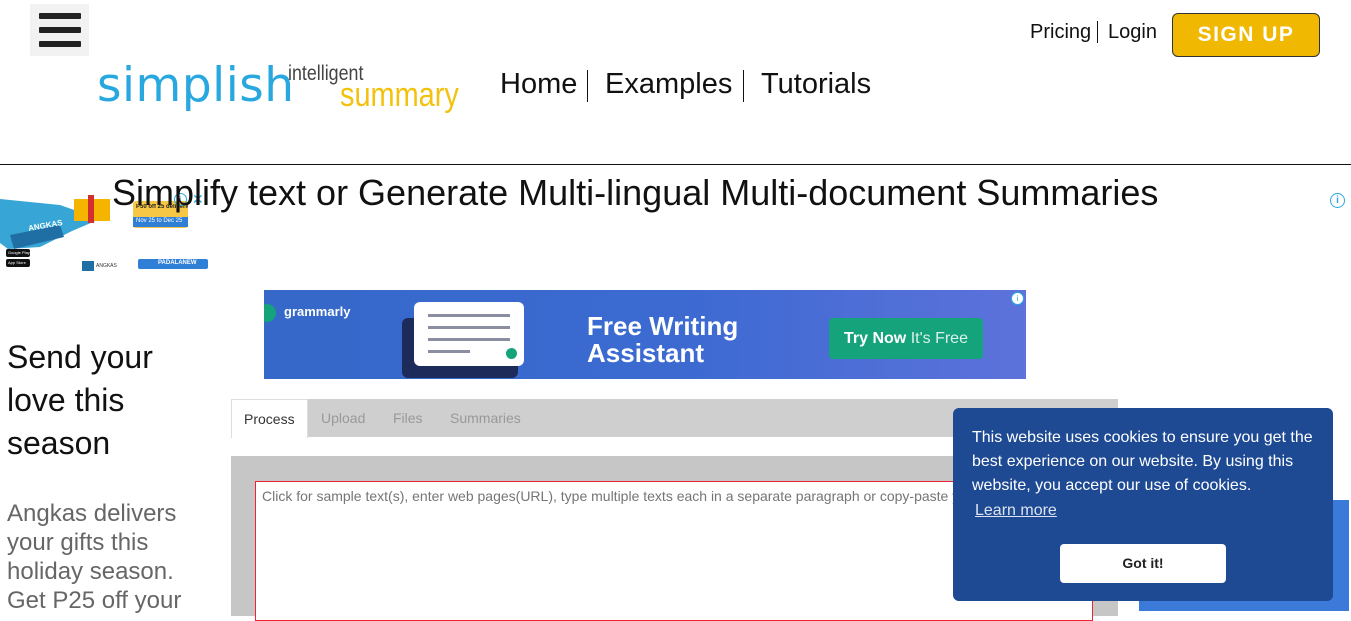 This screenshot has height=621, width=1351. Describe the element at coordinates (939, 338) in the screenshot. I see `cta-light: It's Free` at that location.